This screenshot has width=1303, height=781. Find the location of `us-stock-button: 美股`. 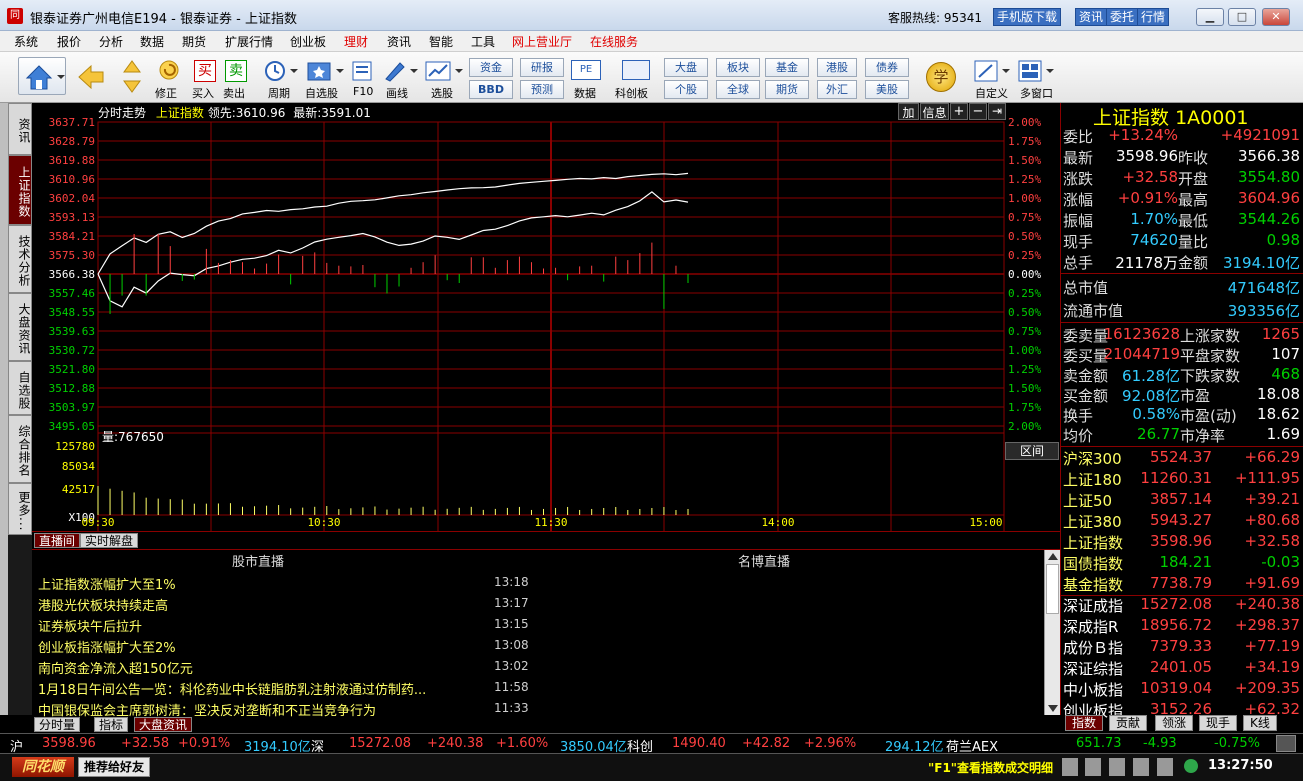

us-stock-button: 美股 is located at coordinates (887, 89).